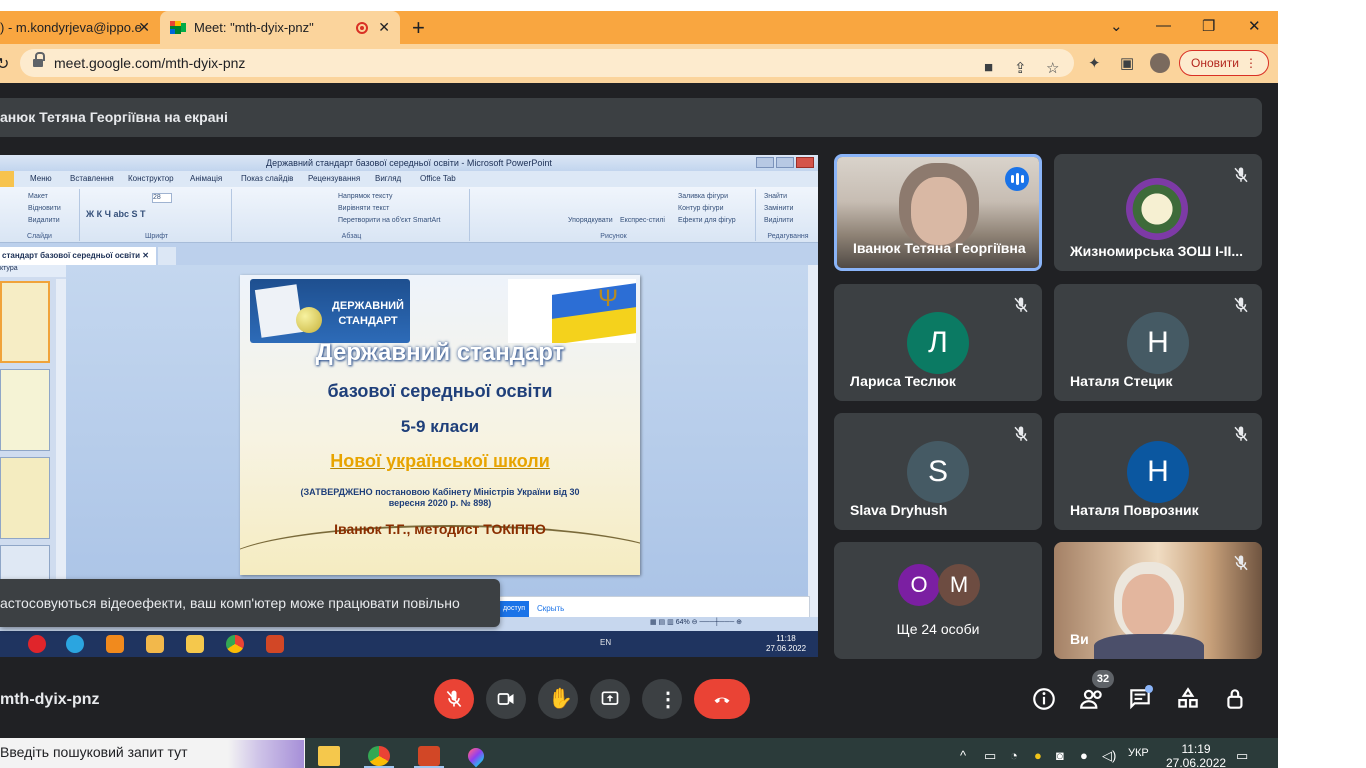 The width and height of the screenshot is (1366, 768). I want to click on participant-tile: Іванюк Тетяна Георгіївна, so click(938, 212).